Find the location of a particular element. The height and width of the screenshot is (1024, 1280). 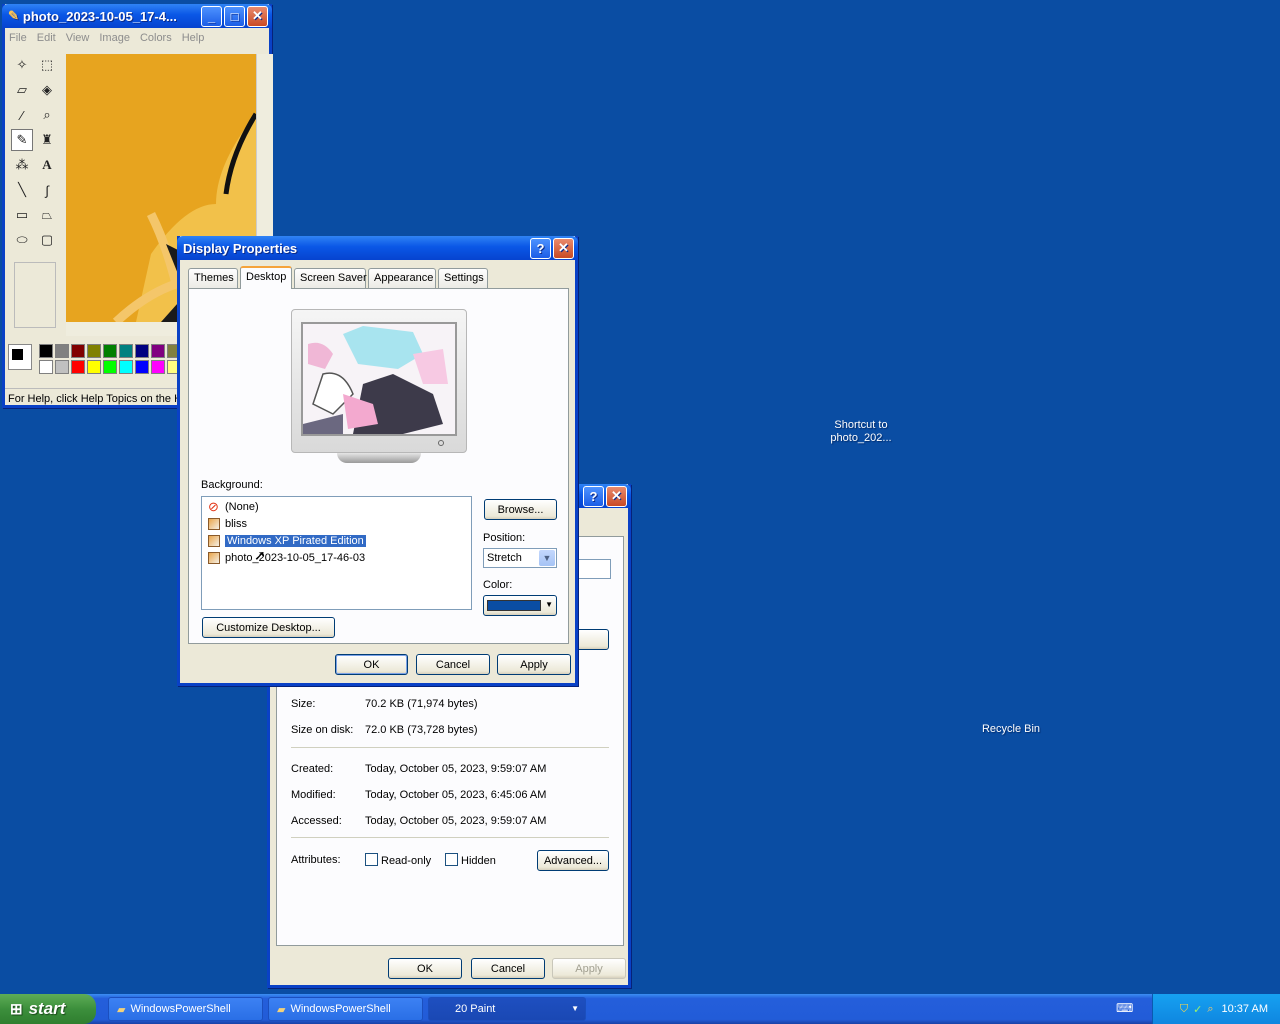

menu-file: File is located at coordinates (18, 38).